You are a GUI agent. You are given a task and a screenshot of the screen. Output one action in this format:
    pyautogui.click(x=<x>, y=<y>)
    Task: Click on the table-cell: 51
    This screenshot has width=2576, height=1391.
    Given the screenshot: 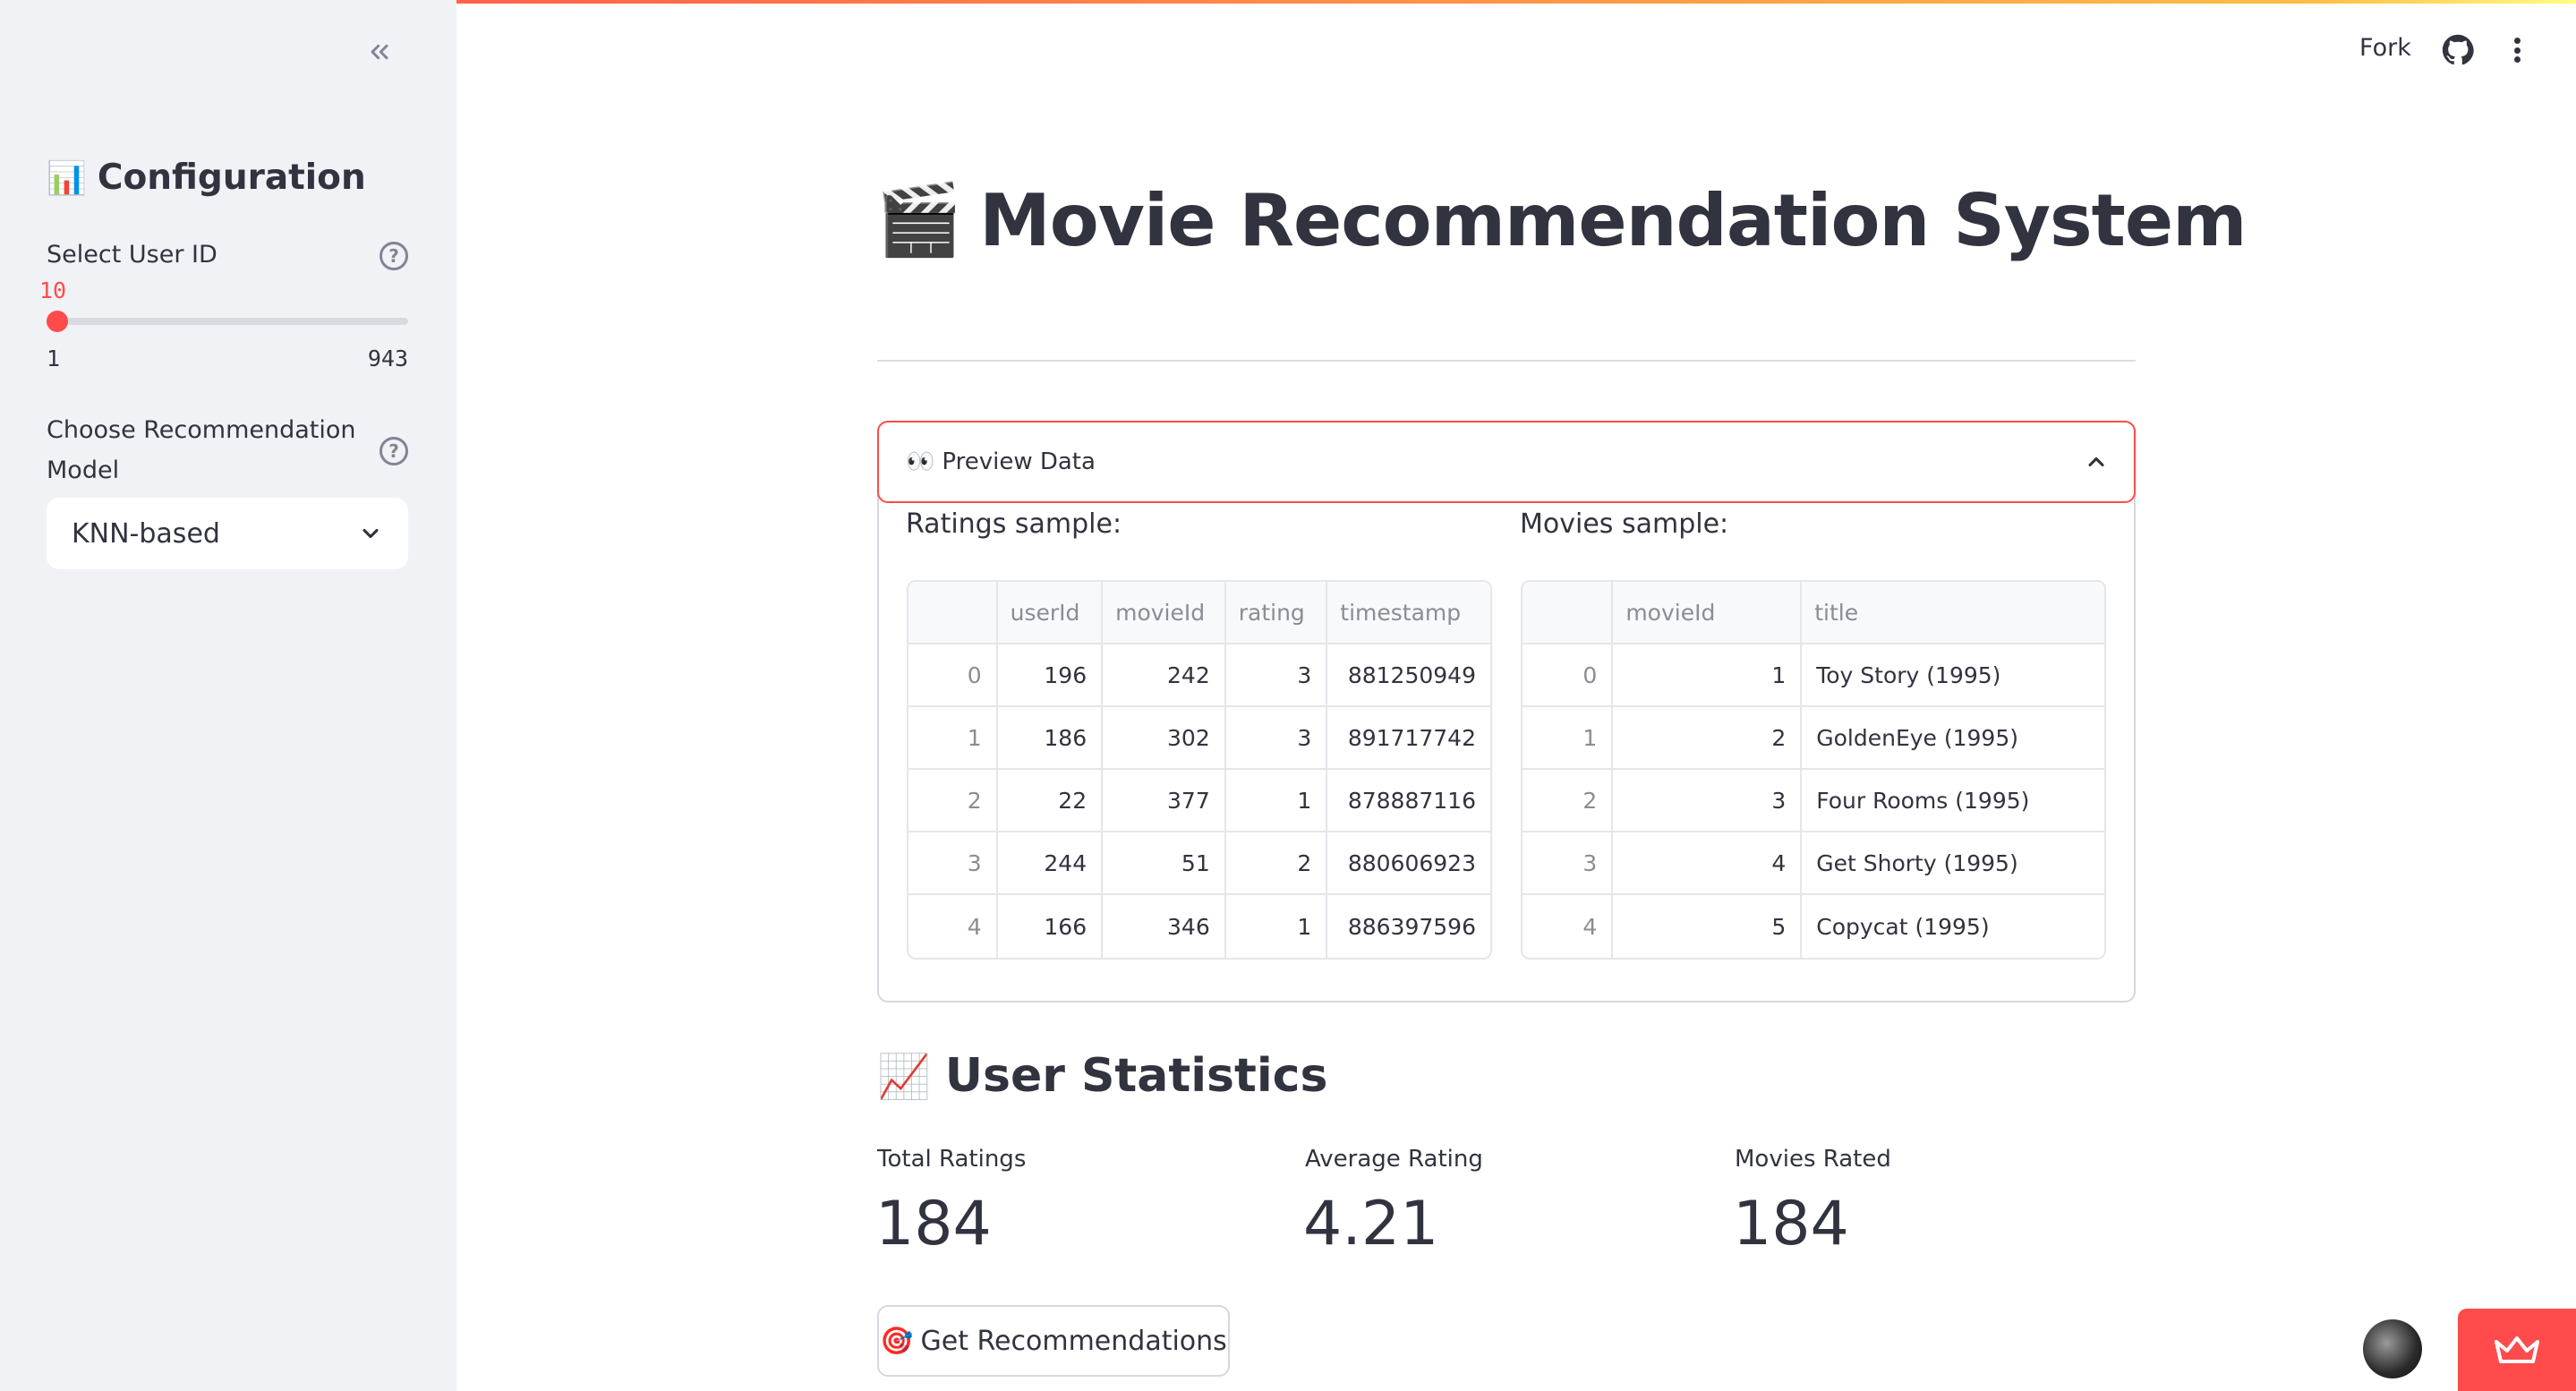 What is the action you would take?
    pyautogui.click(x=1164, y=864)
    